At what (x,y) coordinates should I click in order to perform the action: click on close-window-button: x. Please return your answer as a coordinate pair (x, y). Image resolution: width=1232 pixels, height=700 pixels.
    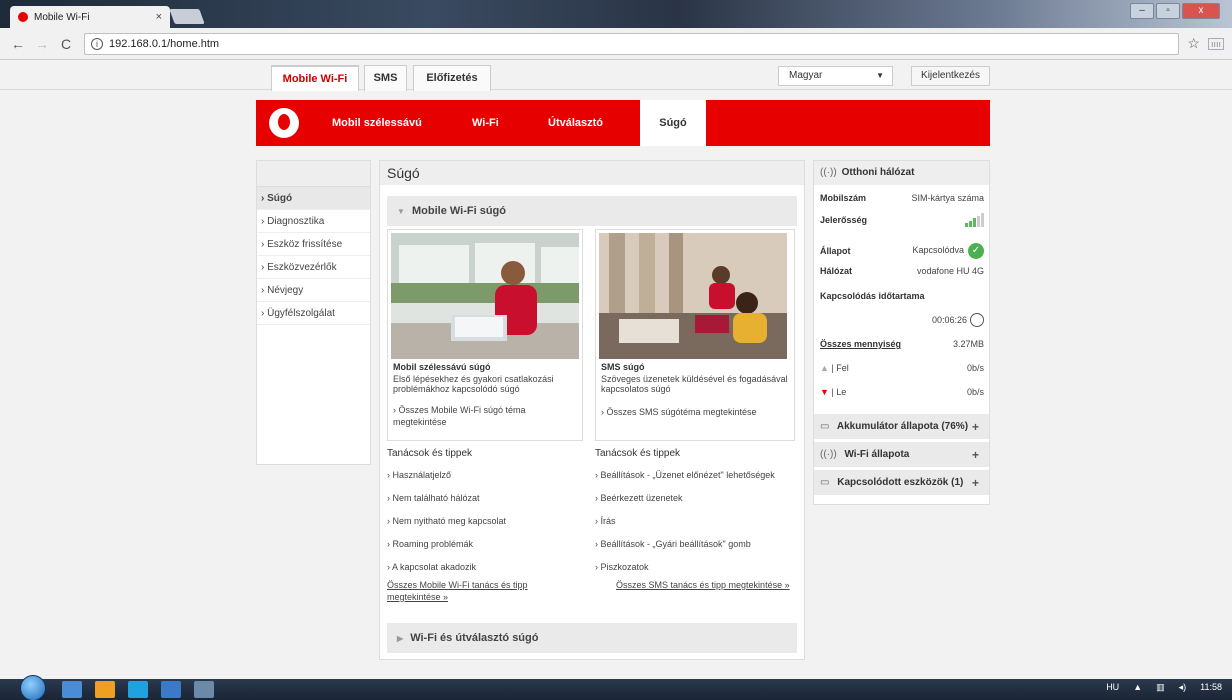
    Looking at the image, I should click on (1201, 11).